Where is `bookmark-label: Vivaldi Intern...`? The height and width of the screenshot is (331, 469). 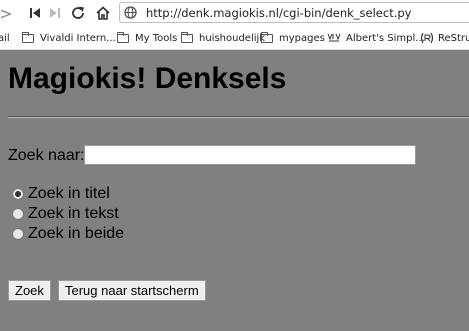 bookmark-label: Vivaldi Intern... is located at coordinates (78, 38).